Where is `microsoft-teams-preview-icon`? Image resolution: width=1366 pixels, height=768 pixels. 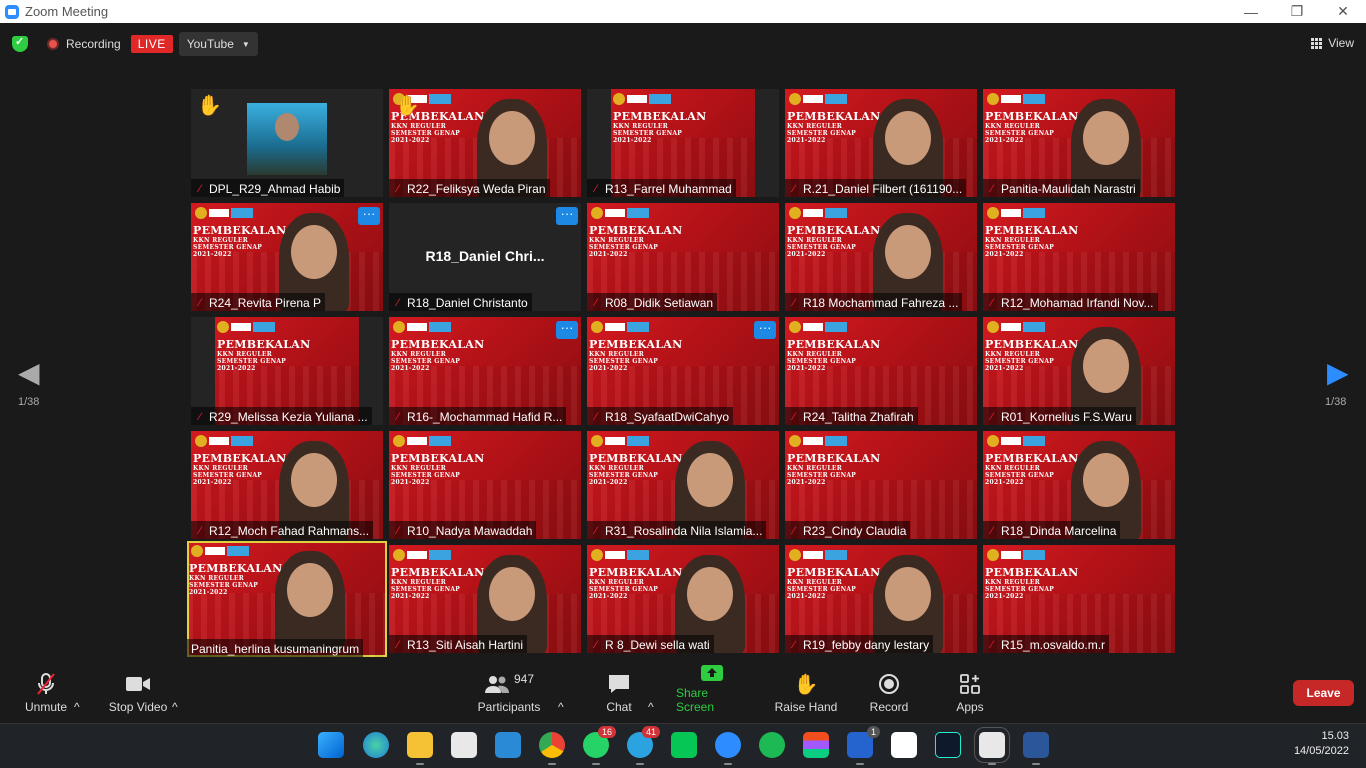
microsoft-teams-preview-icon is located at coordinates (948, 745).